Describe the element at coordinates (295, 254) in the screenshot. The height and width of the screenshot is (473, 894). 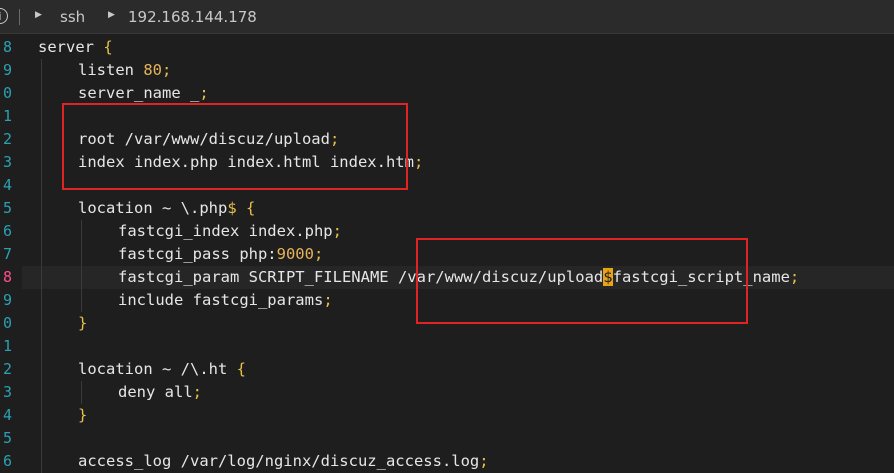
I see `code-token: 9000` at that location.